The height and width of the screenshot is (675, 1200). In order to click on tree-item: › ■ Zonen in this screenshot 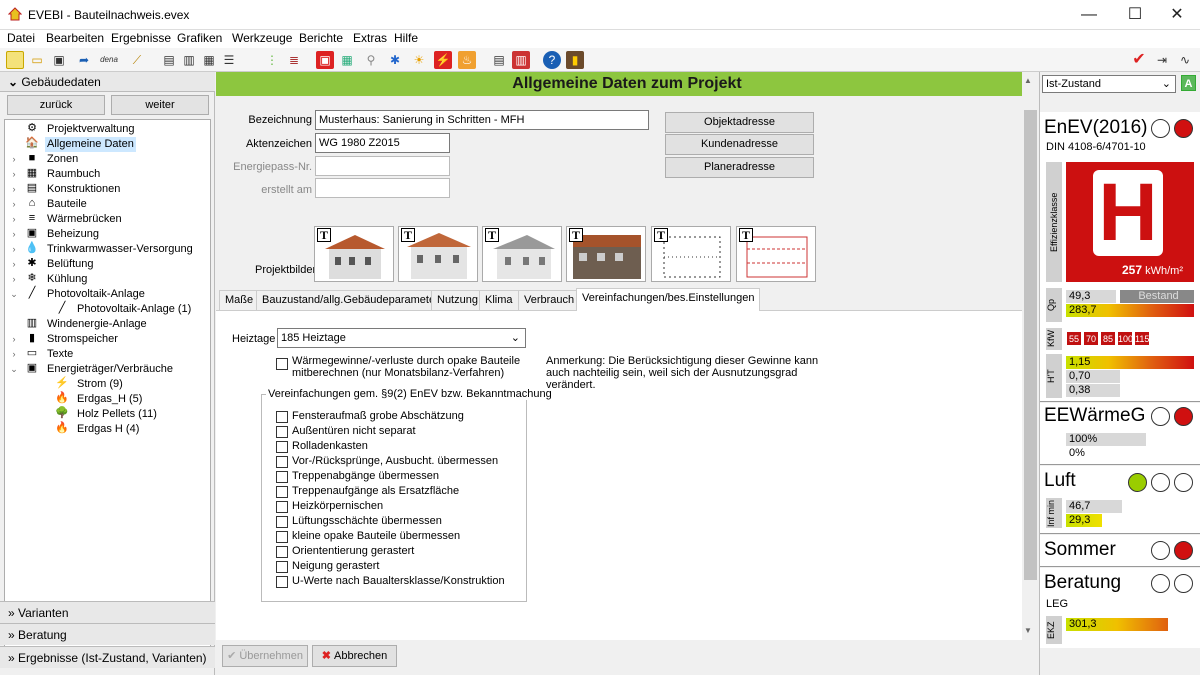, I will do `click(107, 159)`.